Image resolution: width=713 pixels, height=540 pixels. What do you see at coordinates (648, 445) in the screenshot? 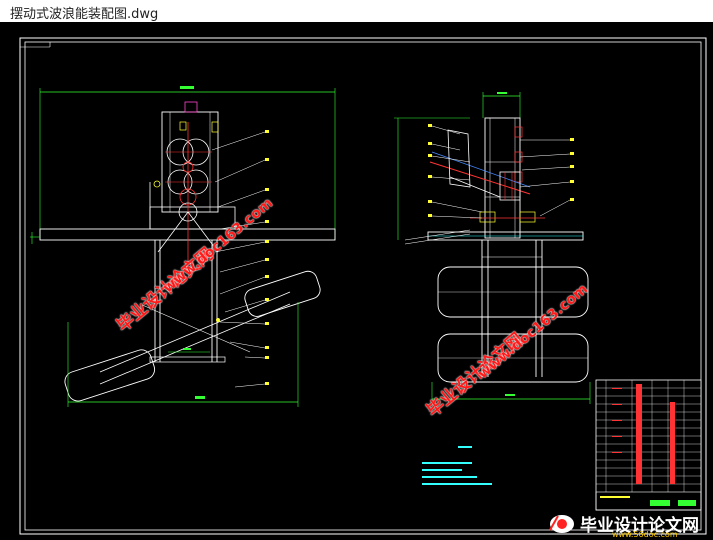
I see `parts-list-table` at bounding box center [648, 445].